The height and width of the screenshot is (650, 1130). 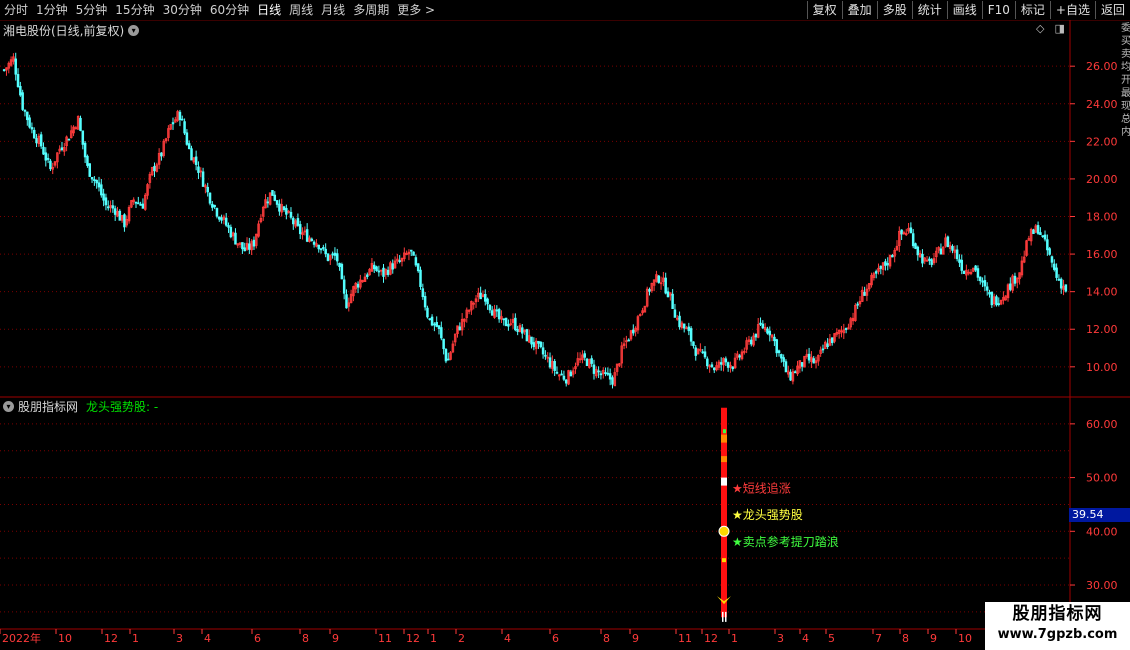 I want to click on panel-controls: ◇ ◨, so click(x=1050, y=28).